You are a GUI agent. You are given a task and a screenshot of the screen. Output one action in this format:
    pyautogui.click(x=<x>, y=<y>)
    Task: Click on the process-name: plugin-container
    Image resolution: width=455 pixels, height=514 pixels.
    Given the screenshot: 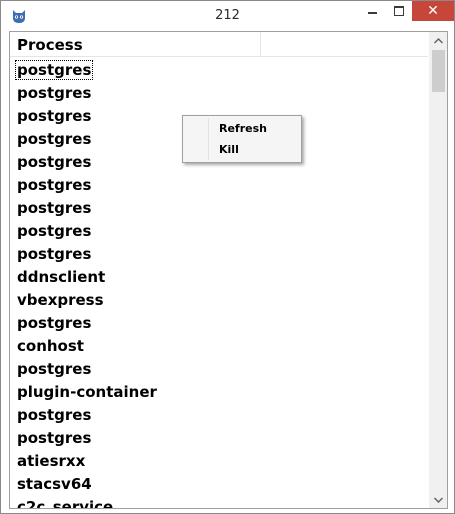 What is the action you would take?
    pyautogui.click(x=87, y=392)
    